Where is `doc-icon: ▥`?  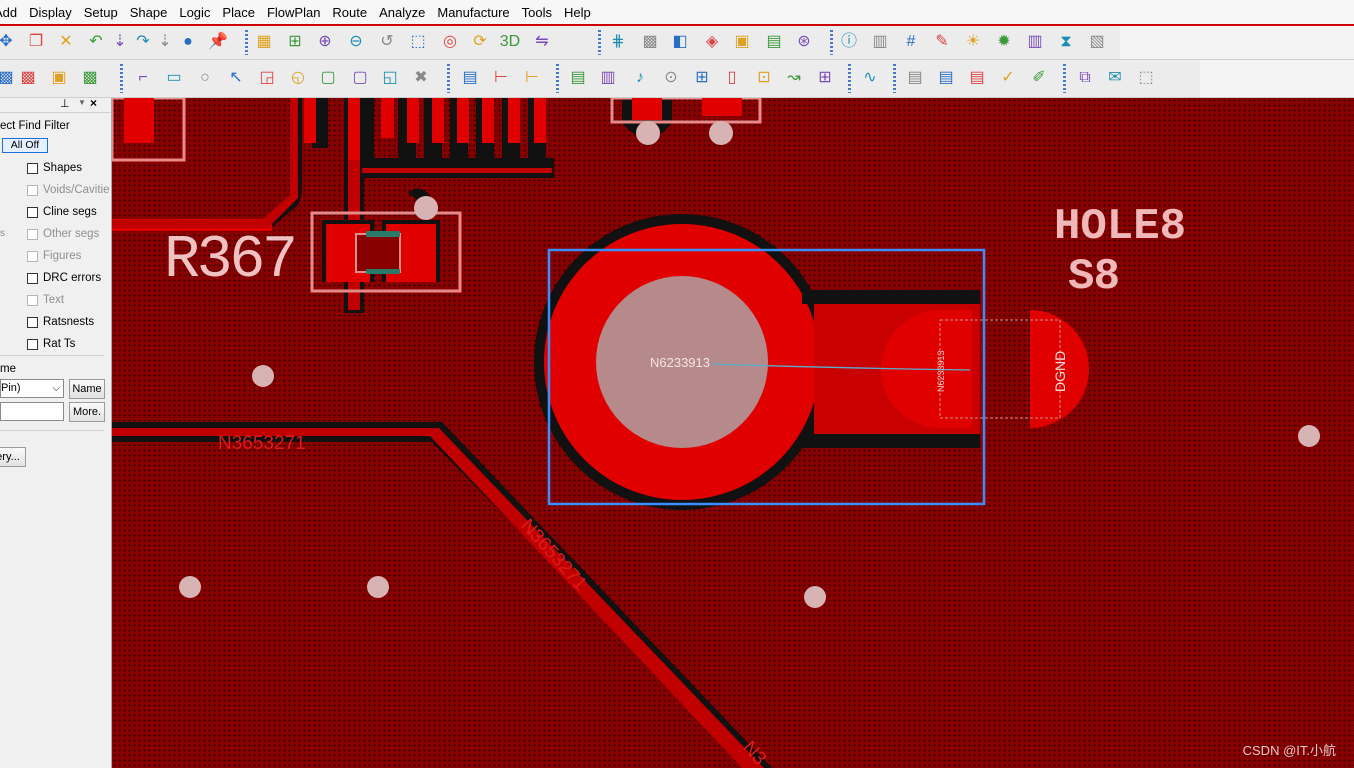
doc-icon: ▥ is located at coordinates (608, 78).